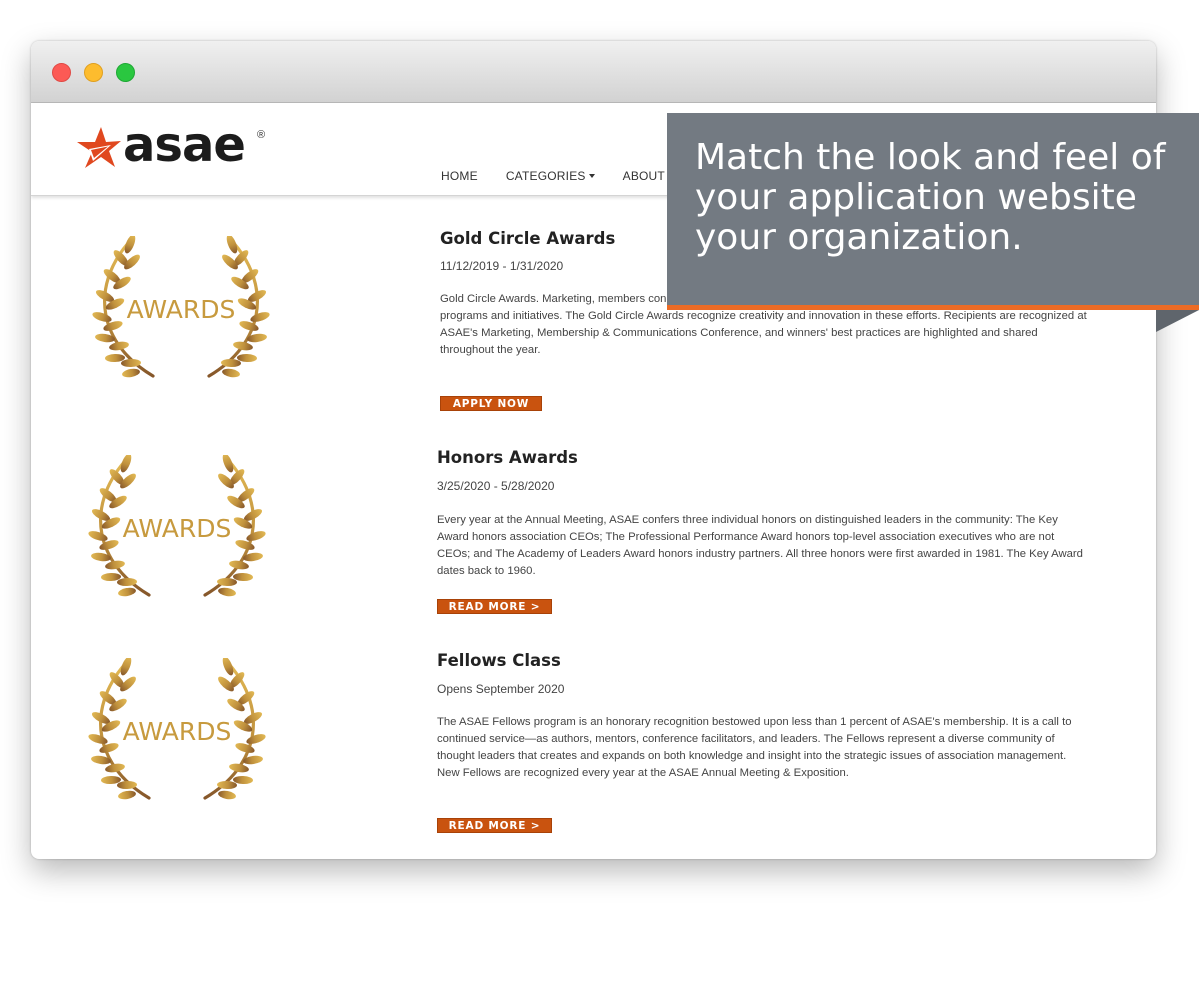 The height and width of the screenshot is (990, 1199). I want to click on nav-about: ABOUT, so click(644, 176).